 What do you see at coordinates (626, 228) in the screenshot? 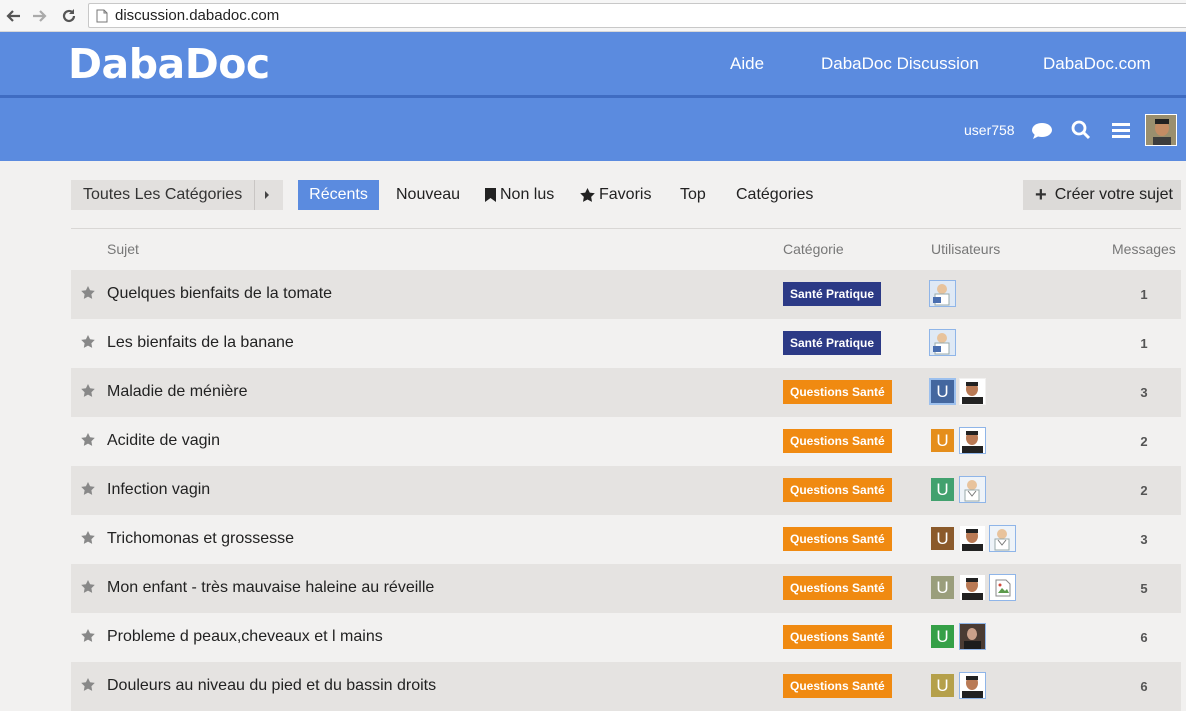
I see `divider` at bounding box center [626, 228].